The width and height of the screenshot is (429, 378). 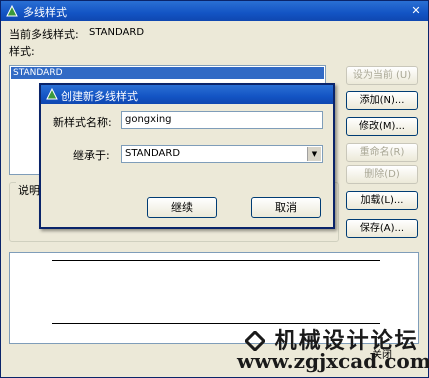 What do you see at coordinates (222, 154) in the screenshot?
I see `based-on-select: STANDARD ▼` at bounding box center [222, 154].